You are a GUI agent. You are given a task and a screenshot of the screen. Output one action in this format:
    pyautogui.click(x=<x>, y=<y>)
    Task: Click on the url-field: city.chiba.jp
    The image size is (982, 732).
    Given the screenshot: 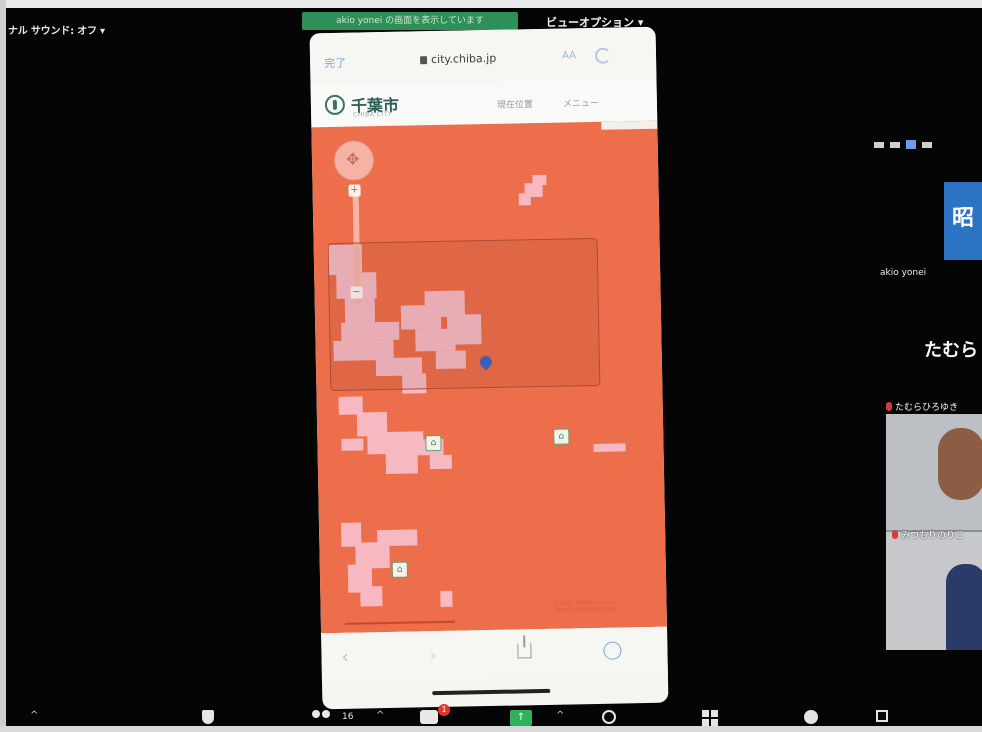 What is the action you would take?
    pyautogui.click(x=458, y=59)
    